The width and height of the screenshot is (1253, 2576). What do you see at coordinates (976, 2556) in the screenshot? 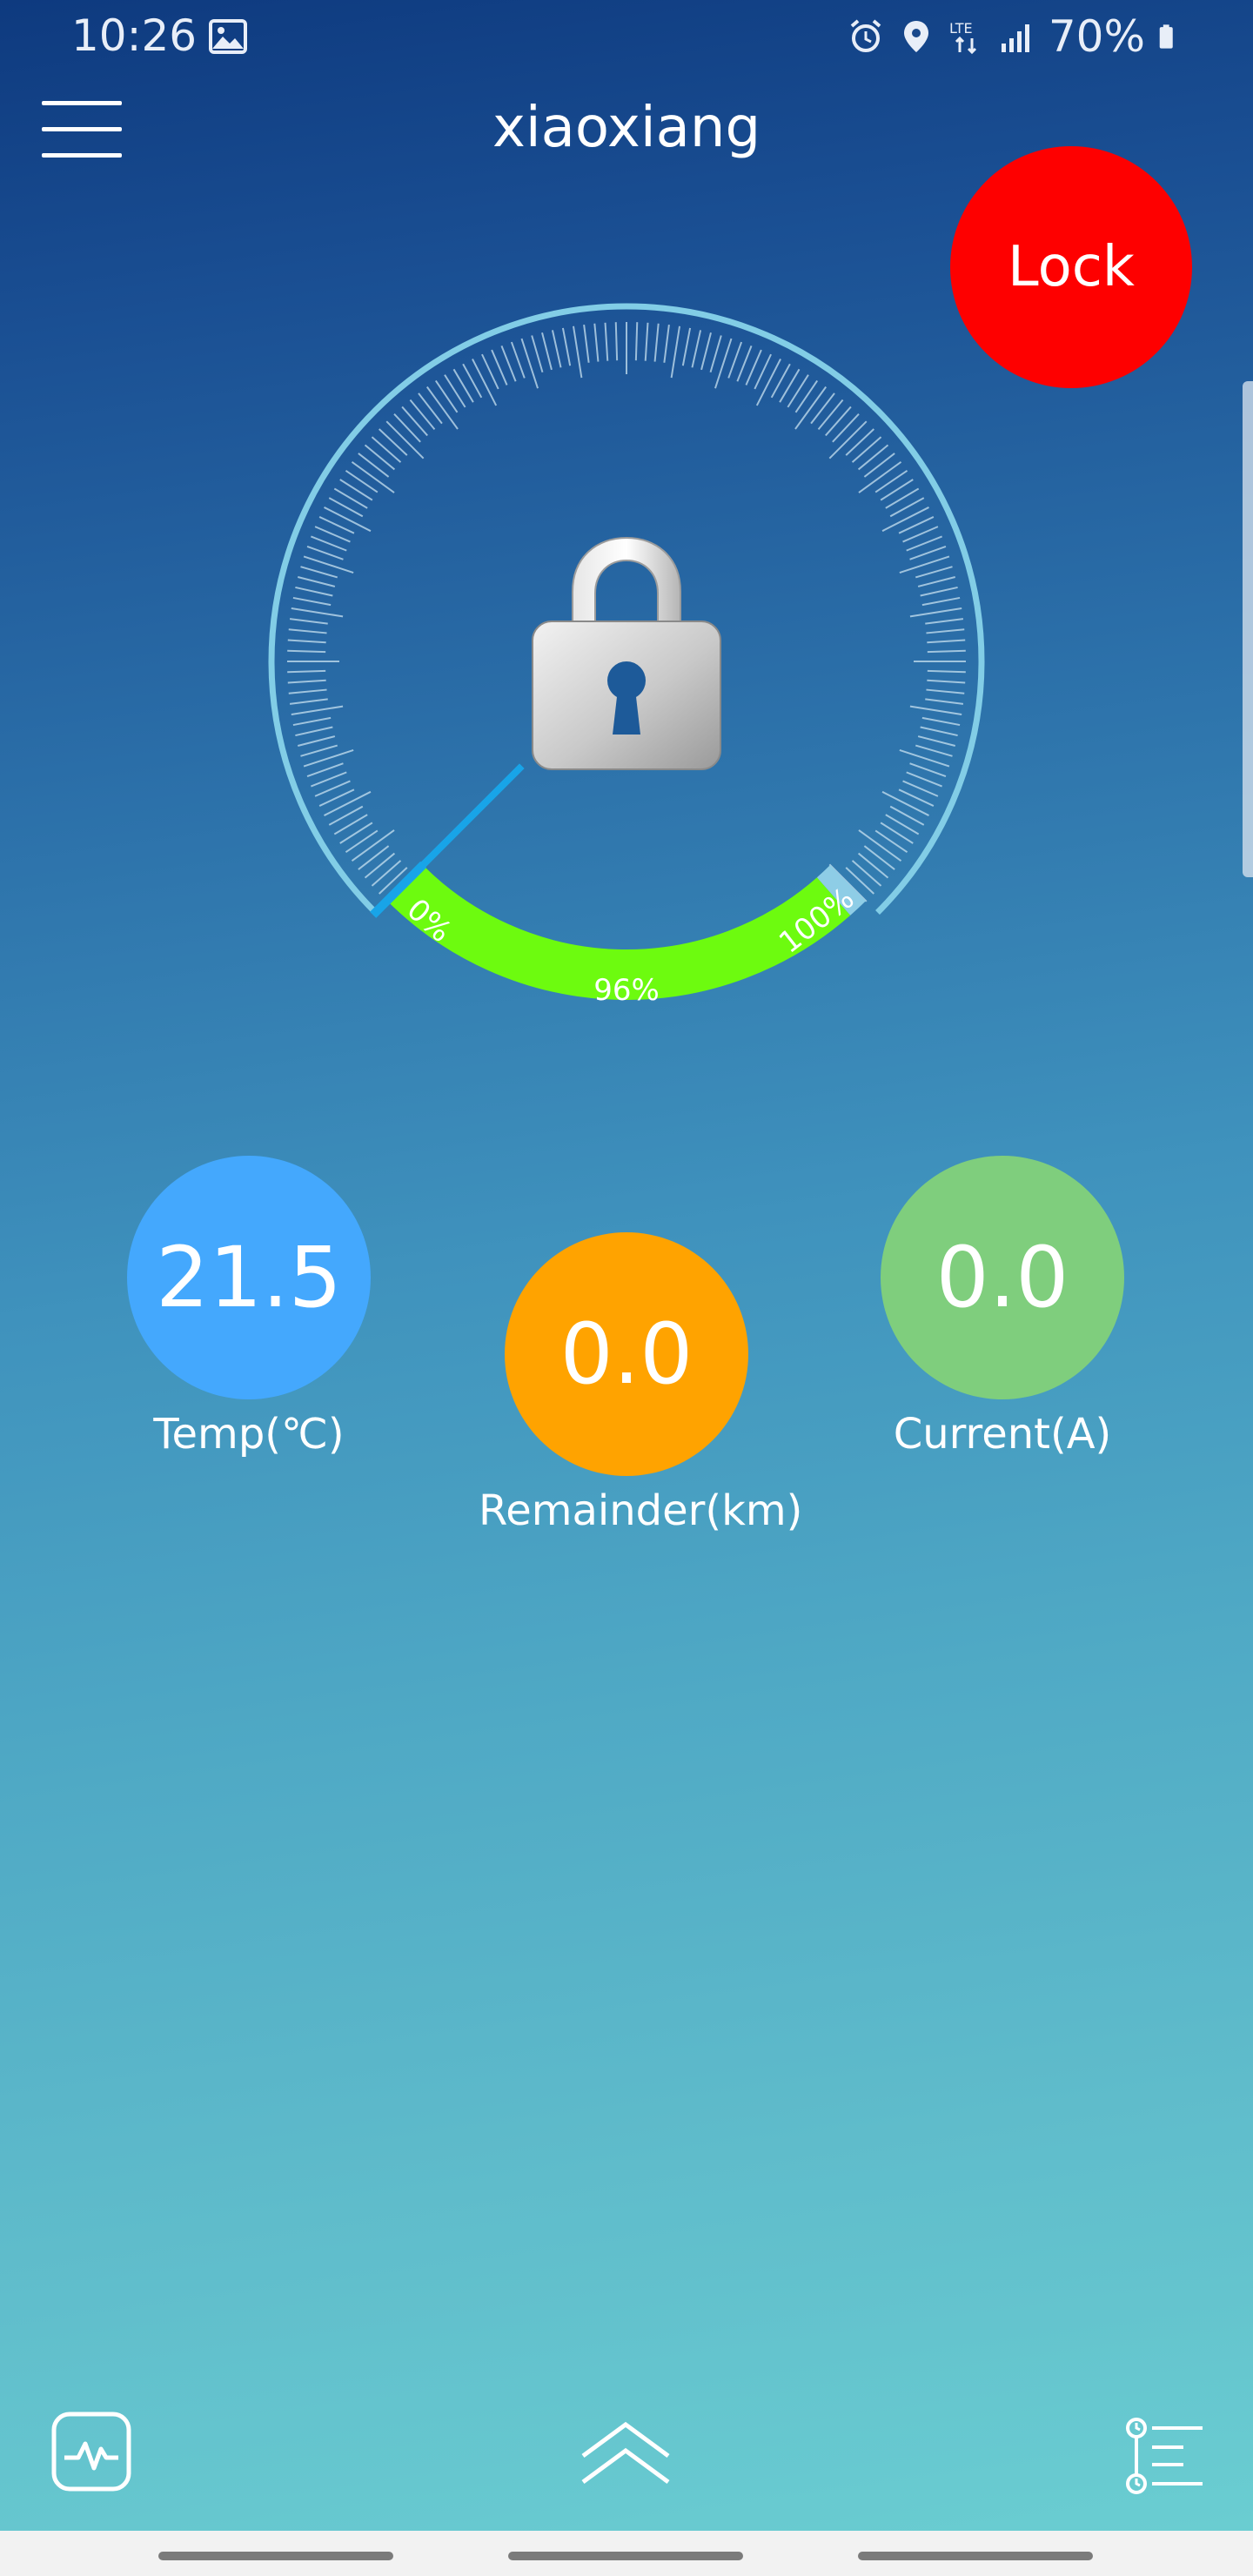
I see `nav-back-button` at bounding box center [976, 2556].